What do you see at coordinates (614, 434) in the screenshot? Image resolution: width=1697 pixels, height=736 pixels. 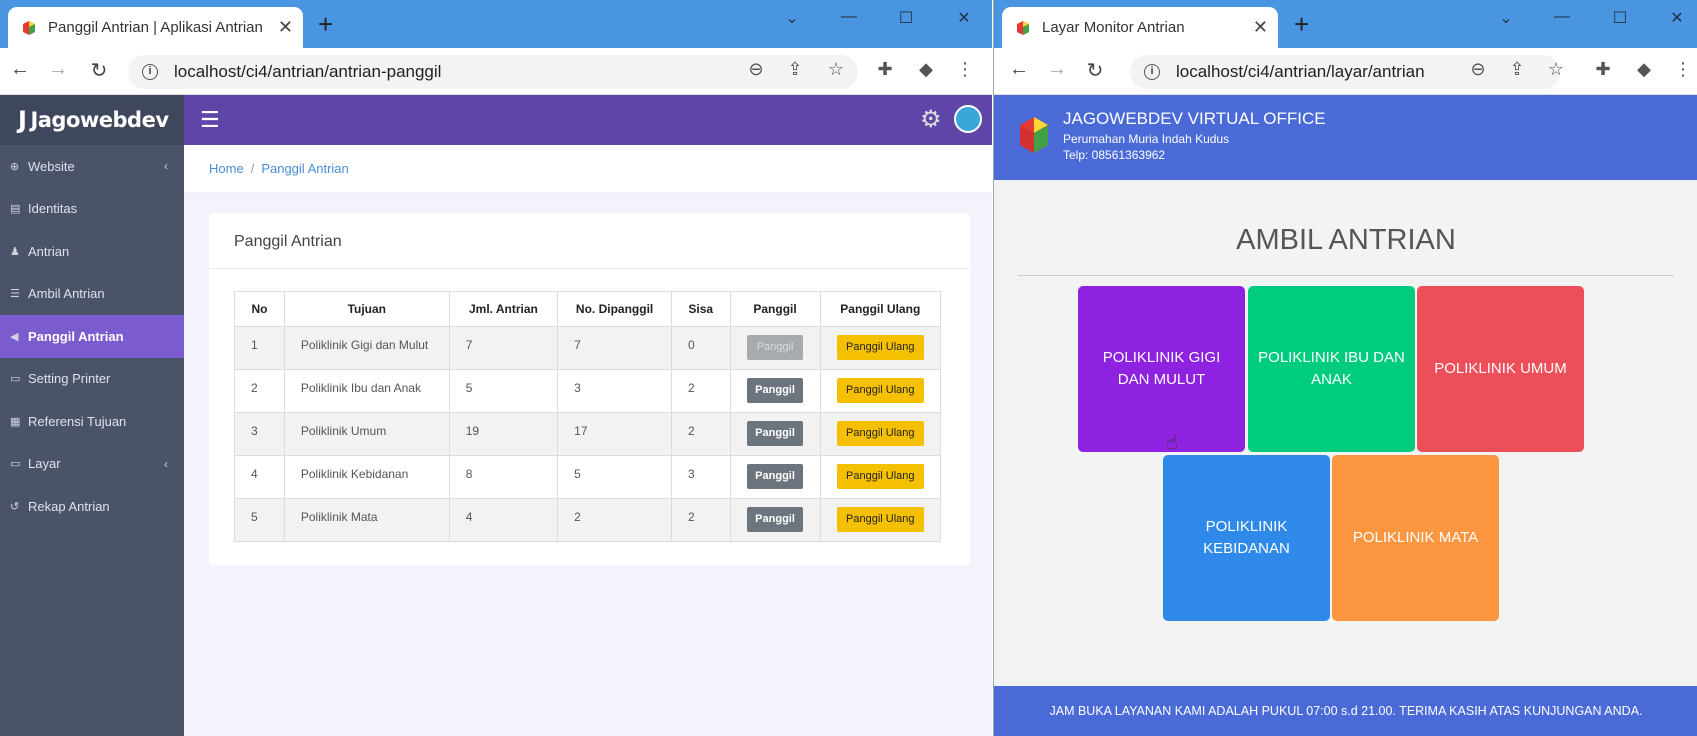 I see `cell-no-dipanggil: 17` at bounding box center [614, 434].